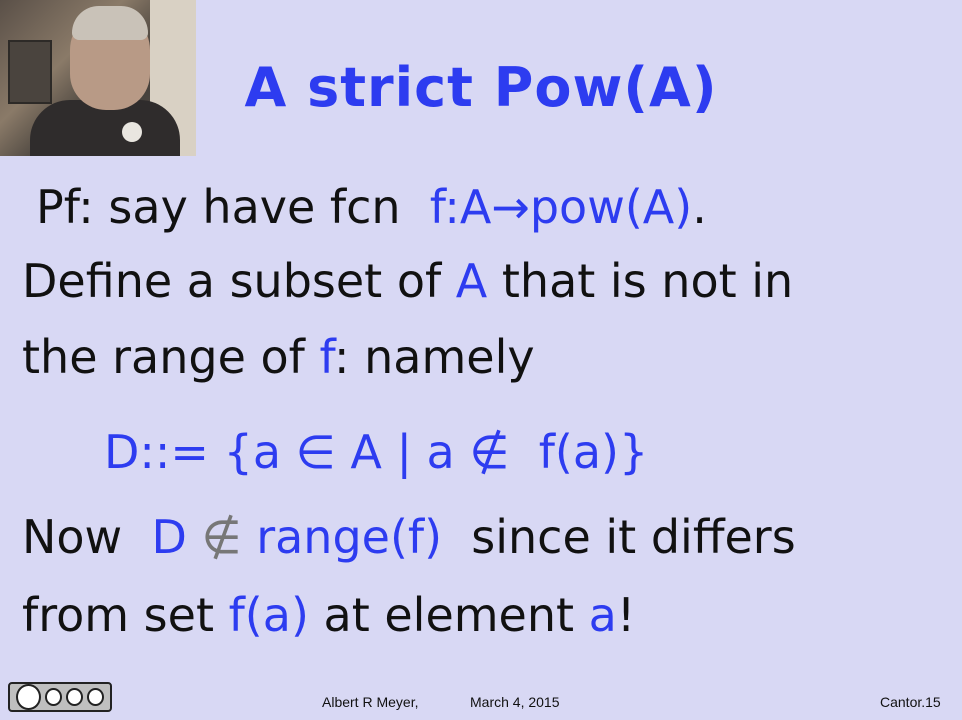 This screenshot has width=962, height=720. What do you see at coordinates (910, 702) in the screenshot?
I see `footer-slide-id: Cantor.15` at bounding box center [910, 702].